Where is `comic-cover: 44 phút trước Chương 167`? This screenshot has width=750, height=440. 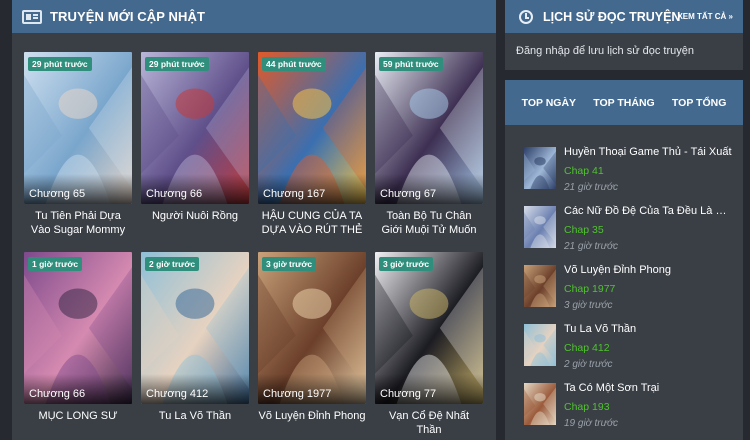 comic-cover: 44 phút trước Chương 167 is located at coordinates (312, 128).